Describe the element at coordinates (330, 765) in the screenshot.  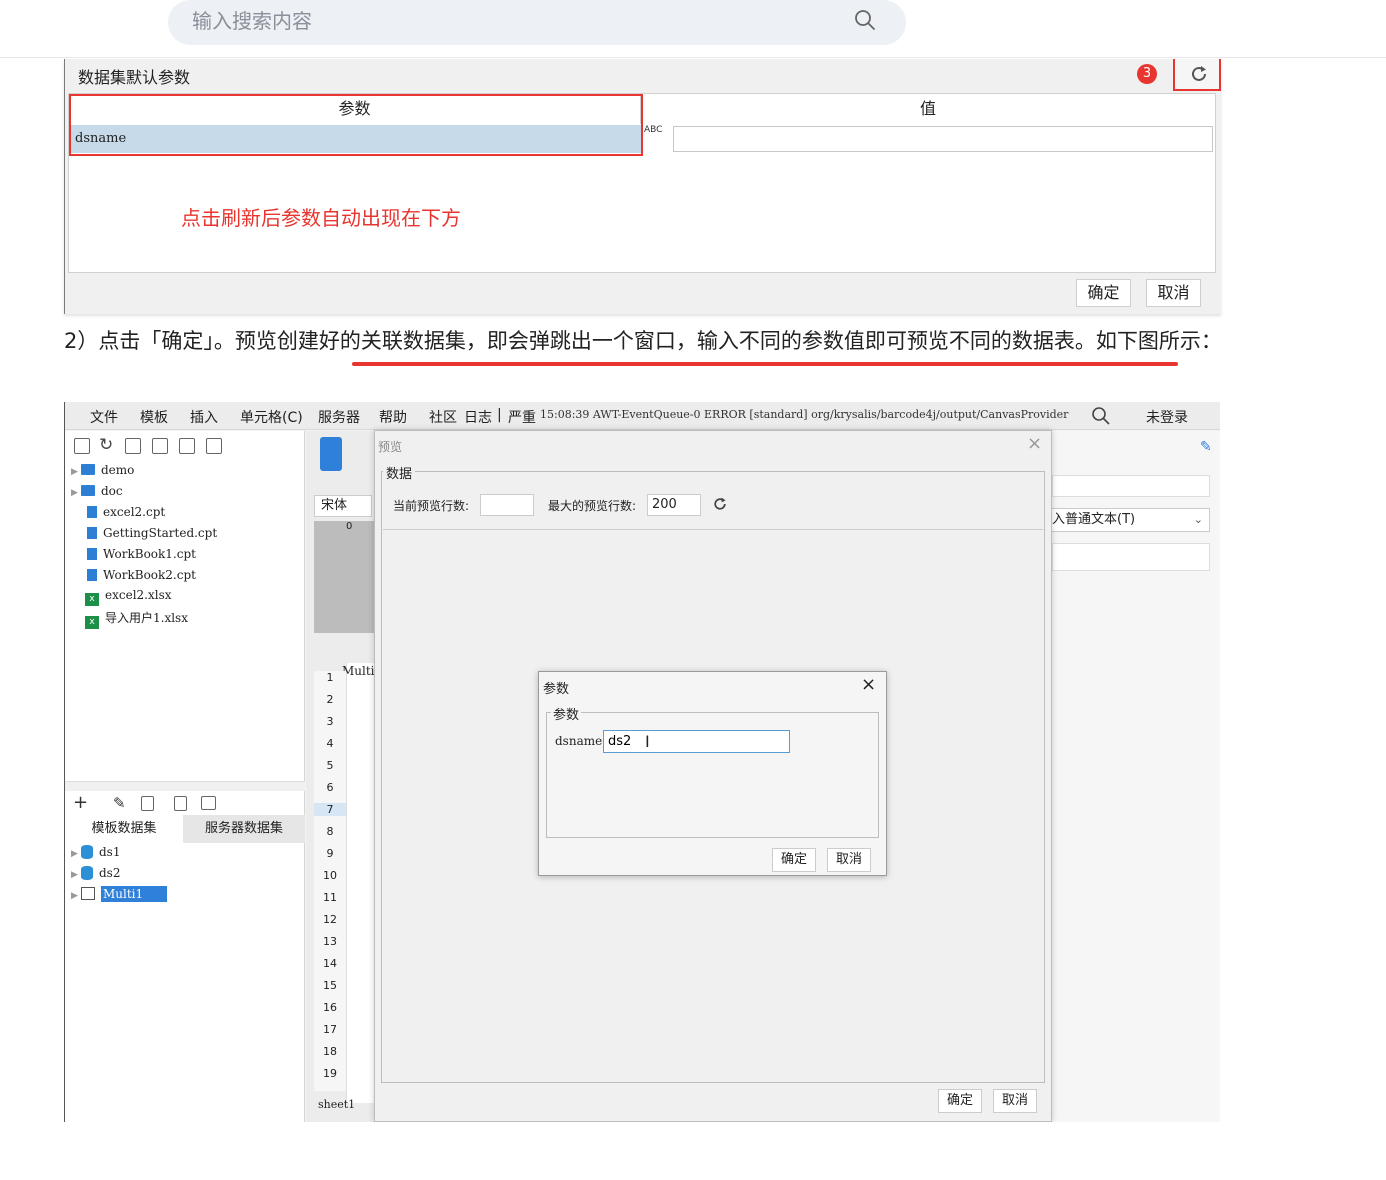
I see `row-number: 5` at that location.